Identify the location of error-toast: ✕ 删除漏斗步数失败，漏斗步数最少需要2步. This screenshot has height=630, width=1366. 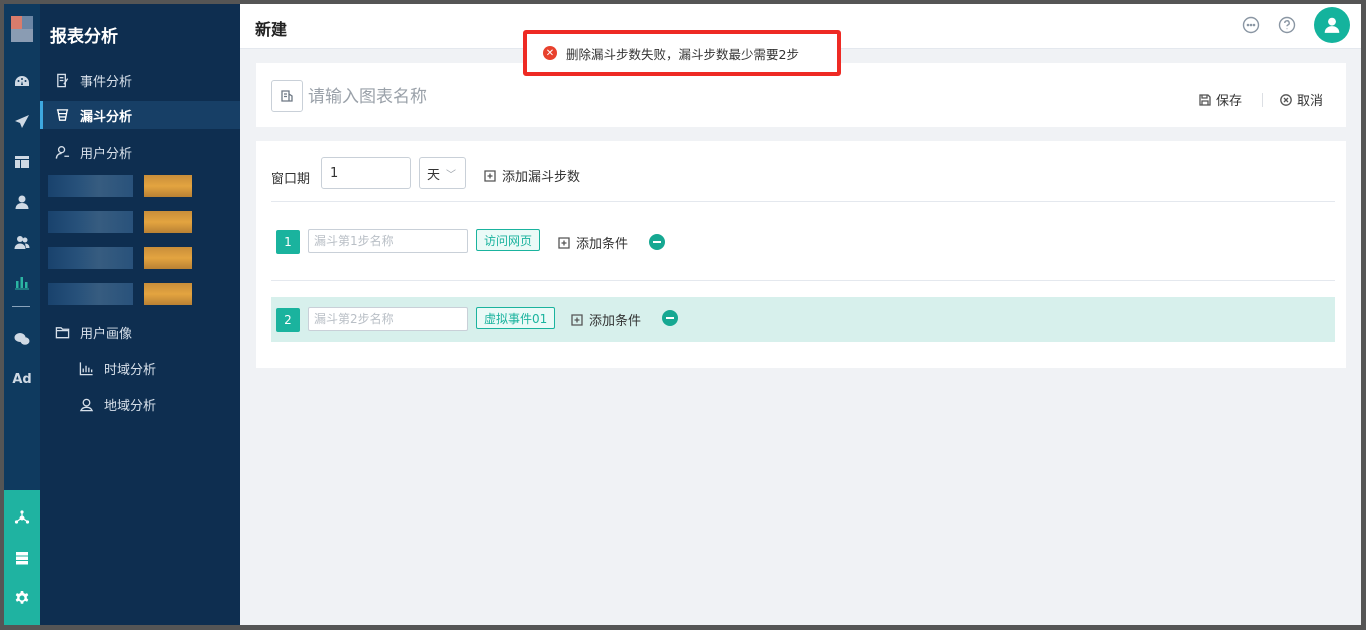
(682, 53).